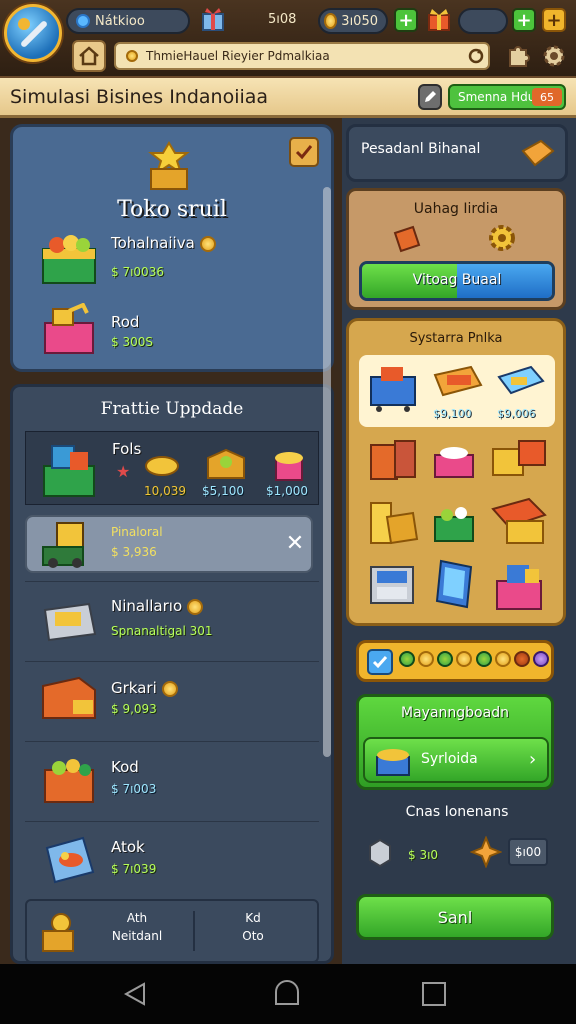  Describe the element at coordinates (172, 701) in the screenshot. I see `upgrade-list-item: Grkari $ 9,093` at that location.